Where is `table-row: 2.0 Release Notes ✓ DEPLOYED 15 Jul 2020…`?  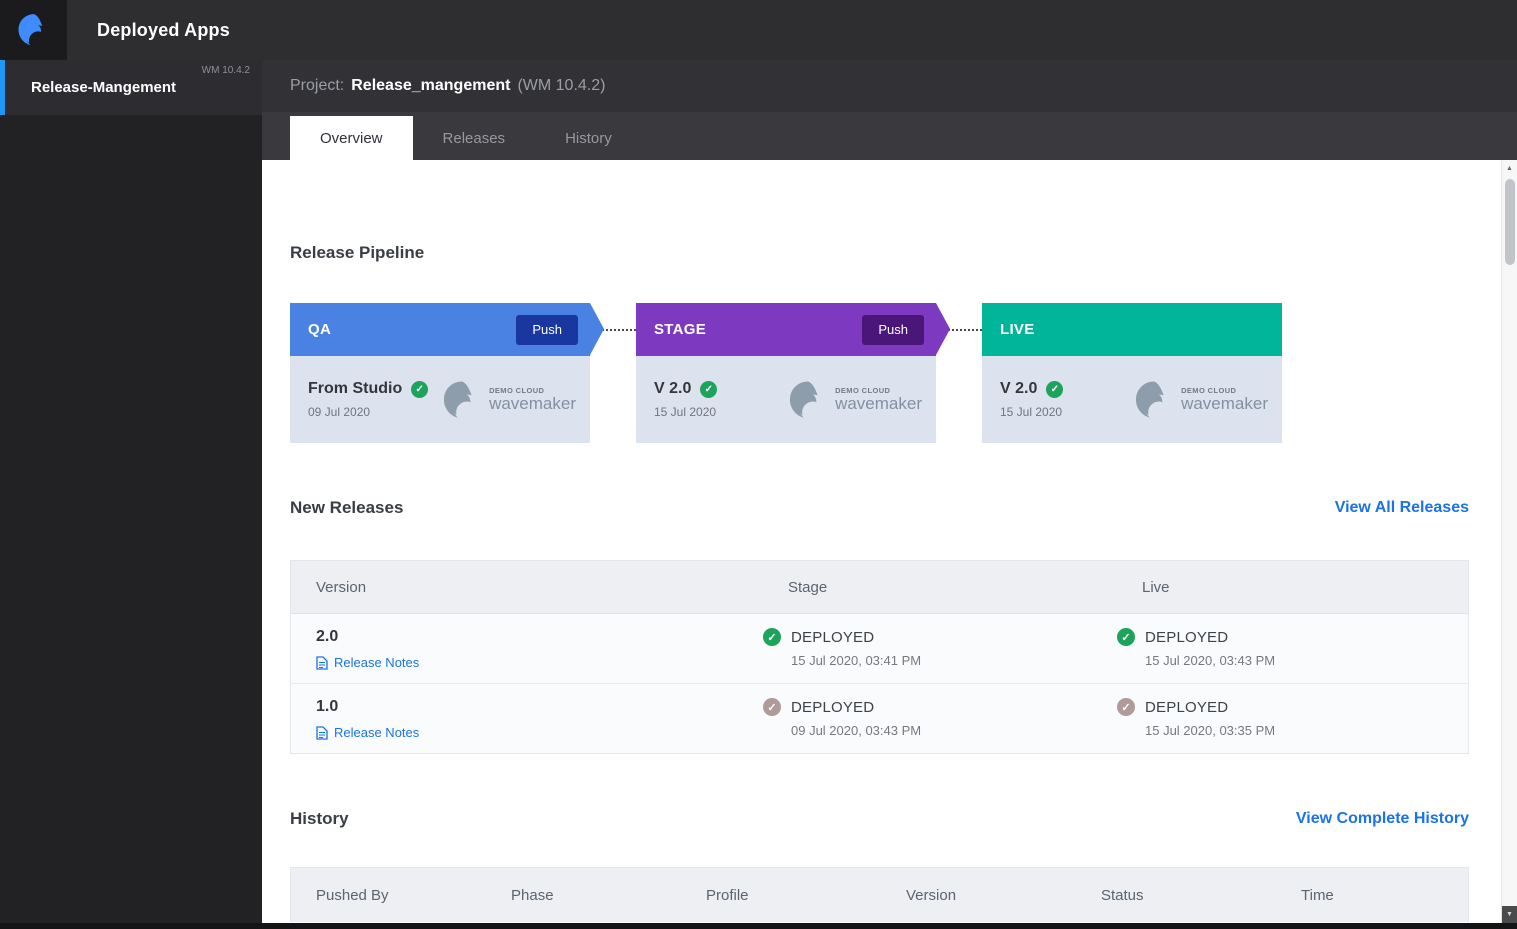
table-row: 2.0 Release Notes ✓ DEPLOYED 15 Jul 2020… is located at coordinates (879, 649).